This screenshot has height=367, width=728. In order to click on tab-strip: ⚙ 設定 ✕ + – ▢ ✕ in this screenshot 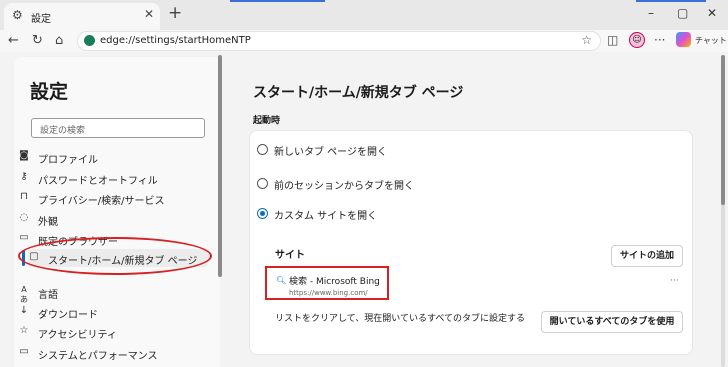, I will do `click(364, 15)`.